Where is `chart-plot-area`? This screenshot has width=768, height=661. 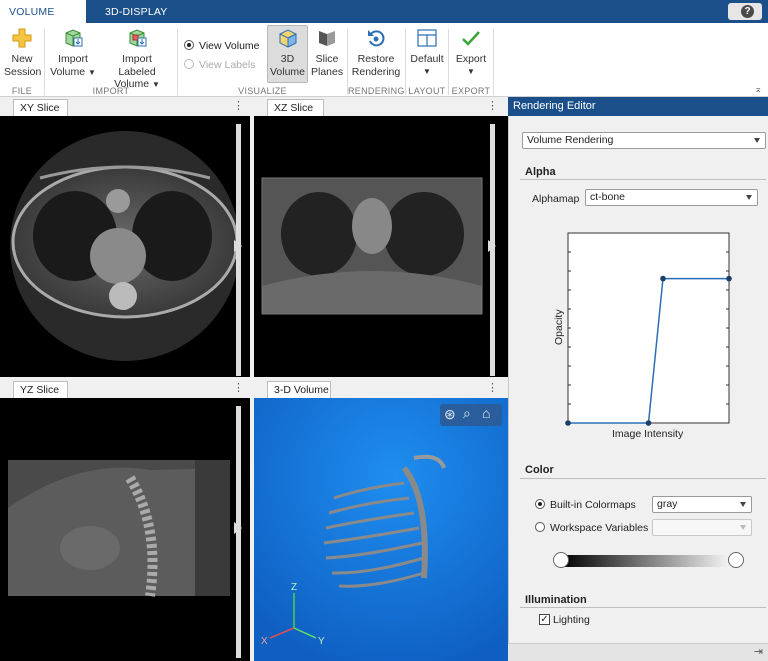 chart-plot-area is located at coordinates (648, 328).